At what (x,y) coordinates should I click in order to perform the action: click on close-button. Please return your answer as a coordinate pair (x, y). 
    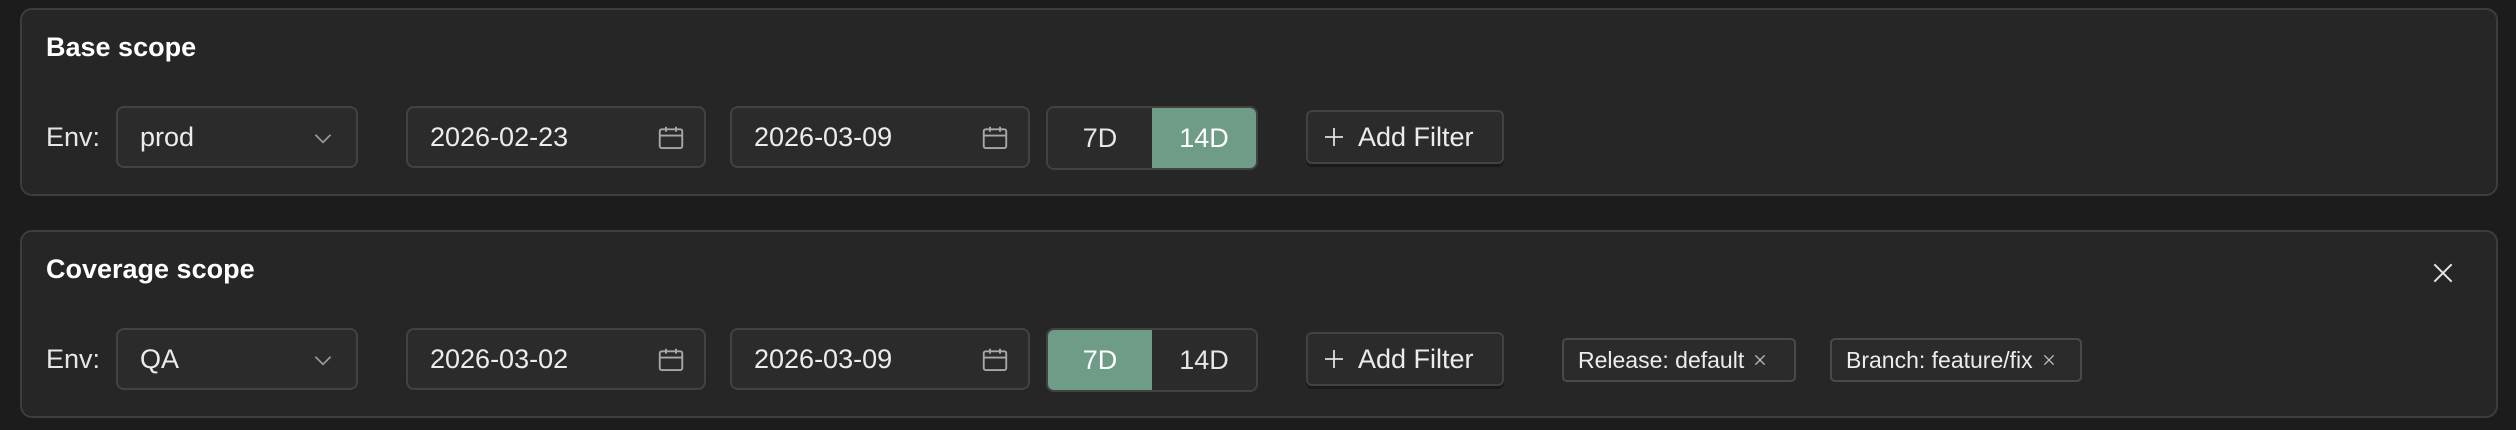
    Looking at the image, I should click on (2443, 273).